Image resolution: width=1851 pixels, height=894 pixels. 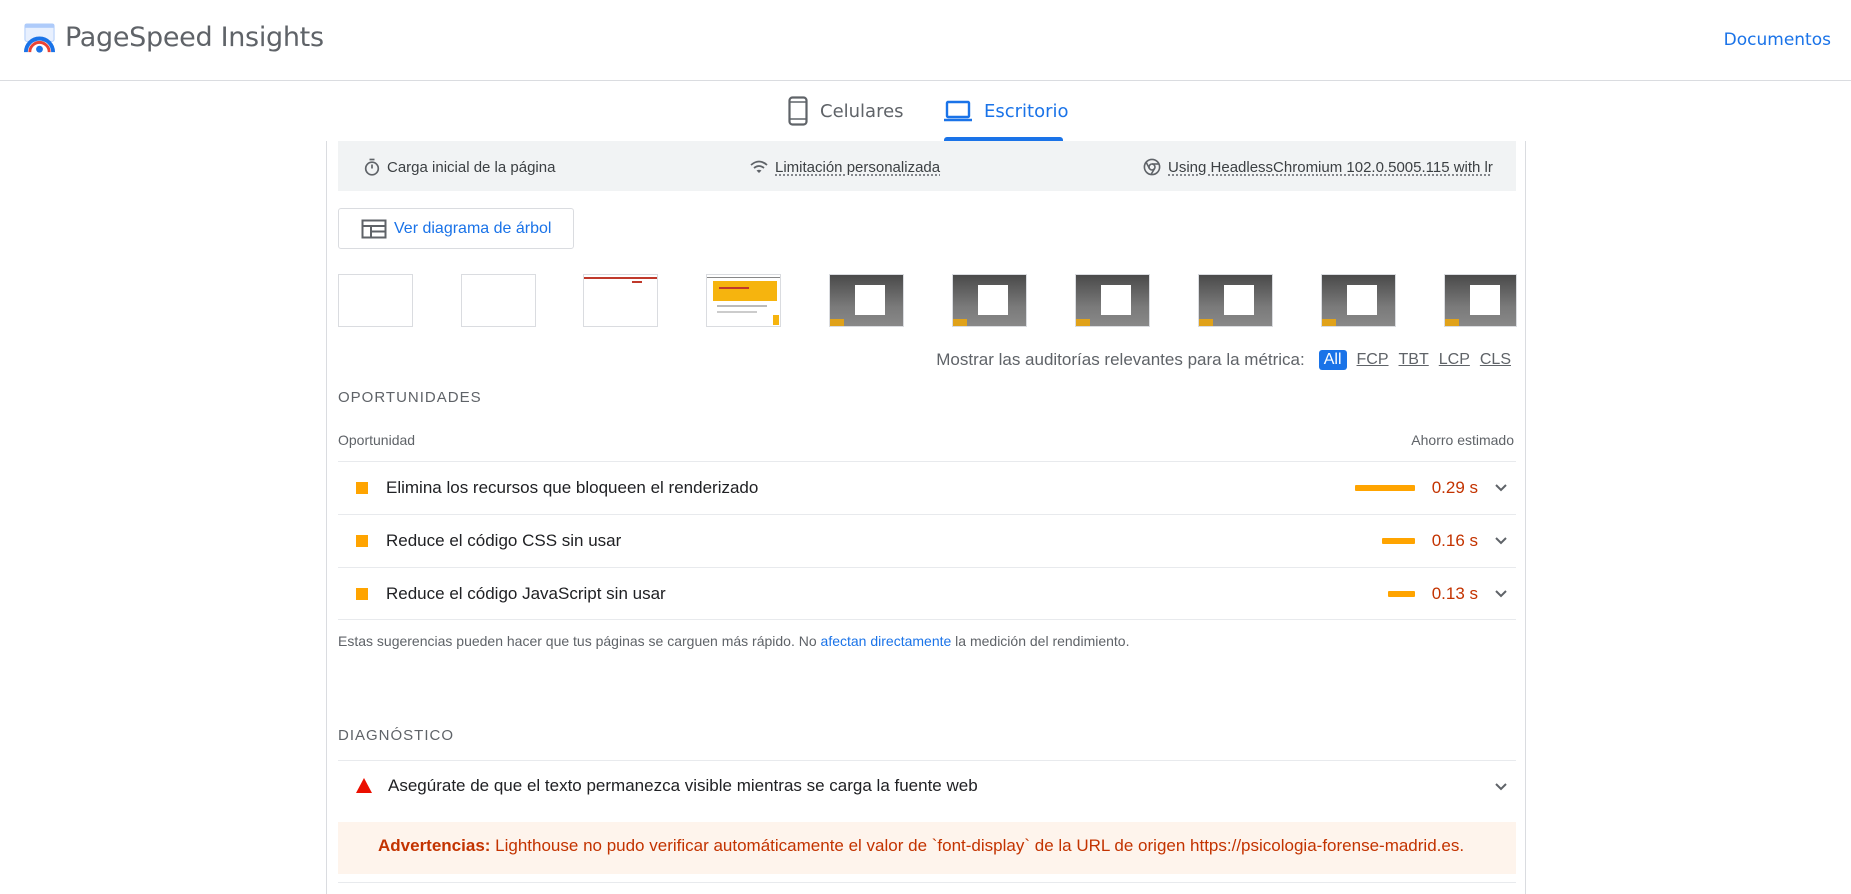 I want to click on opportunity-row-unused-css: Reduce el código CSS sin usar 0.16 s, so click(x=927, y=540).